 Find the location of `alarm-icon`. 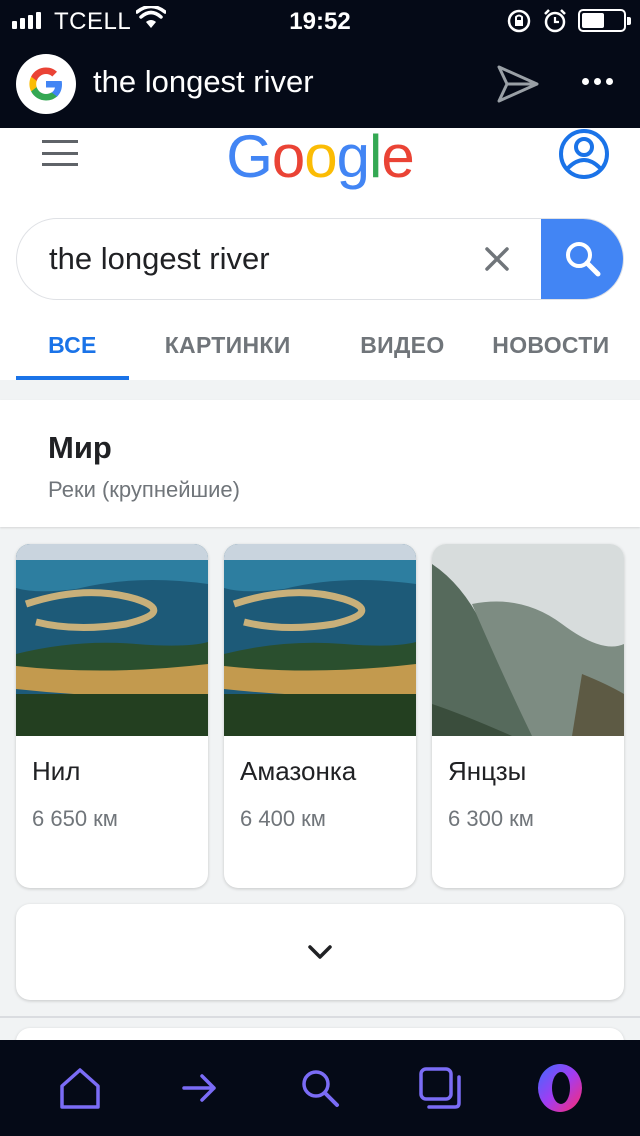

alarm-icon is located at coordinates (555, 21).